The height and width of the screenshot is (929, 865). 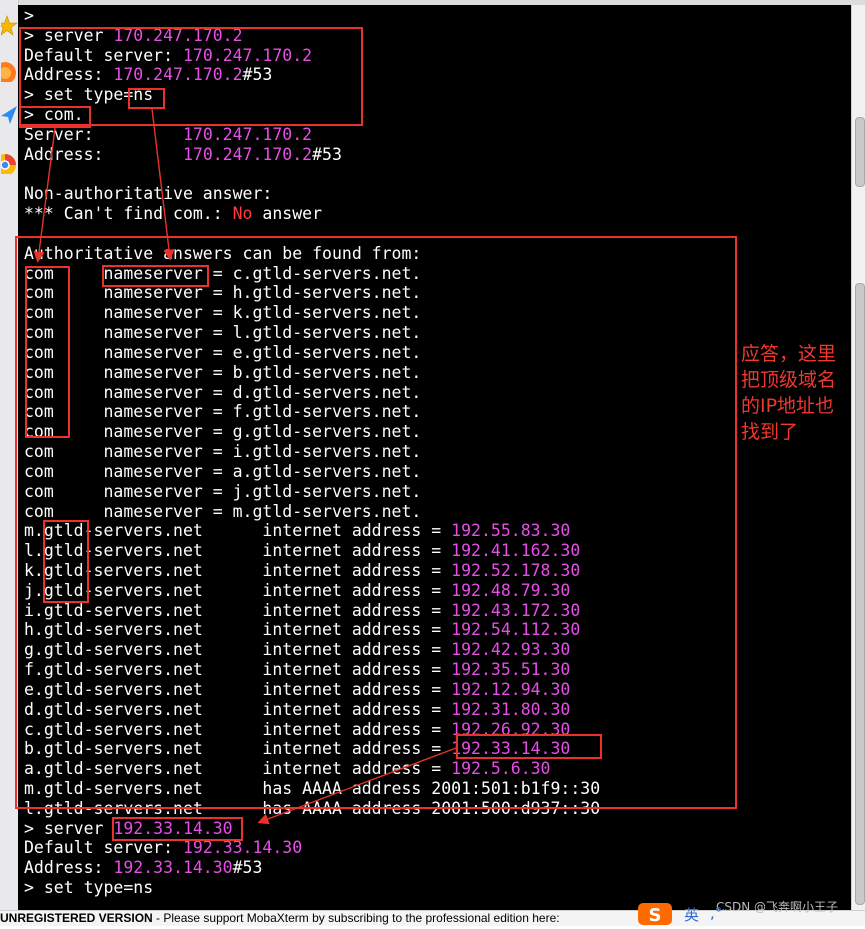 What do you see at coordinates (69, 828) in the screenshot?
I see `terminal-text: > server` at bounding box center [69, 828].